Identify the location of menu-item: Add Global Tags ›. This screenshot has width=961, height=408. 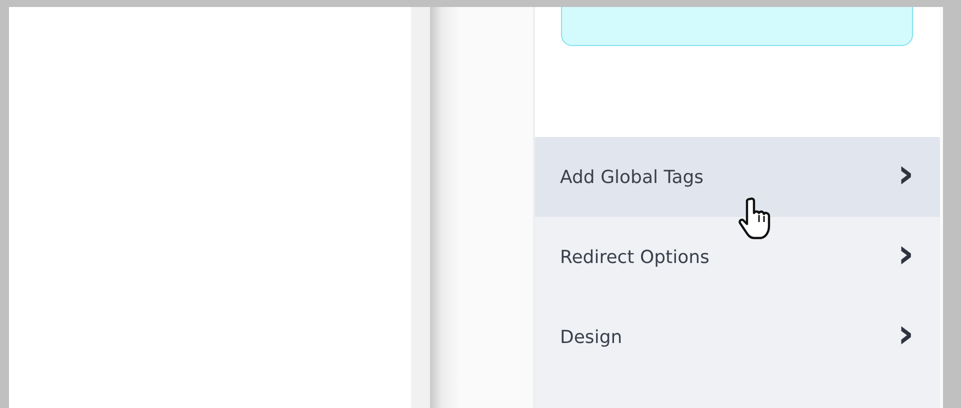
(737, 177).